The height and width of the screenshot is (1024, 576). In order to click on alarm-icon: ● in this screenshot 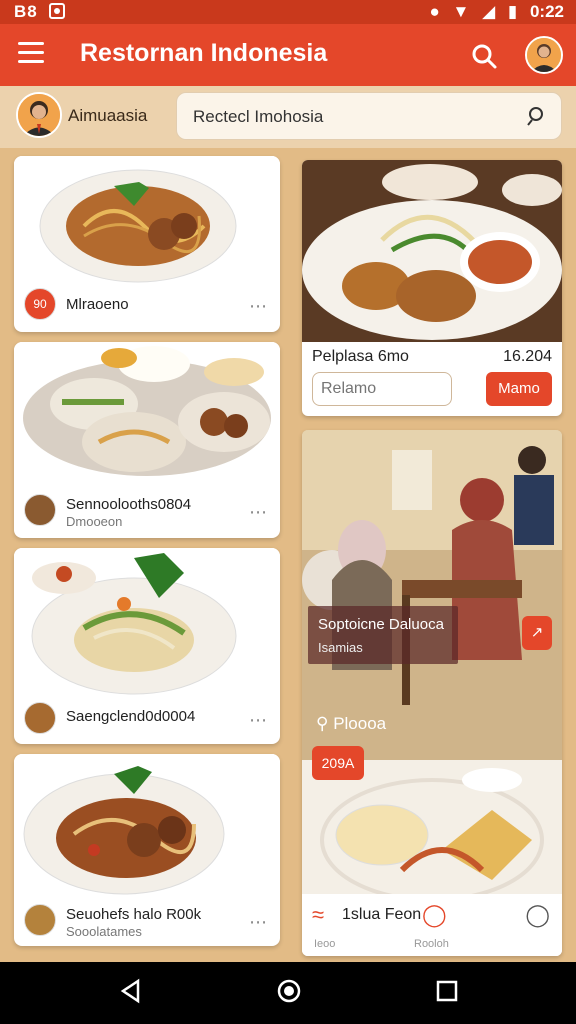, I will do `click(434, 11)`.